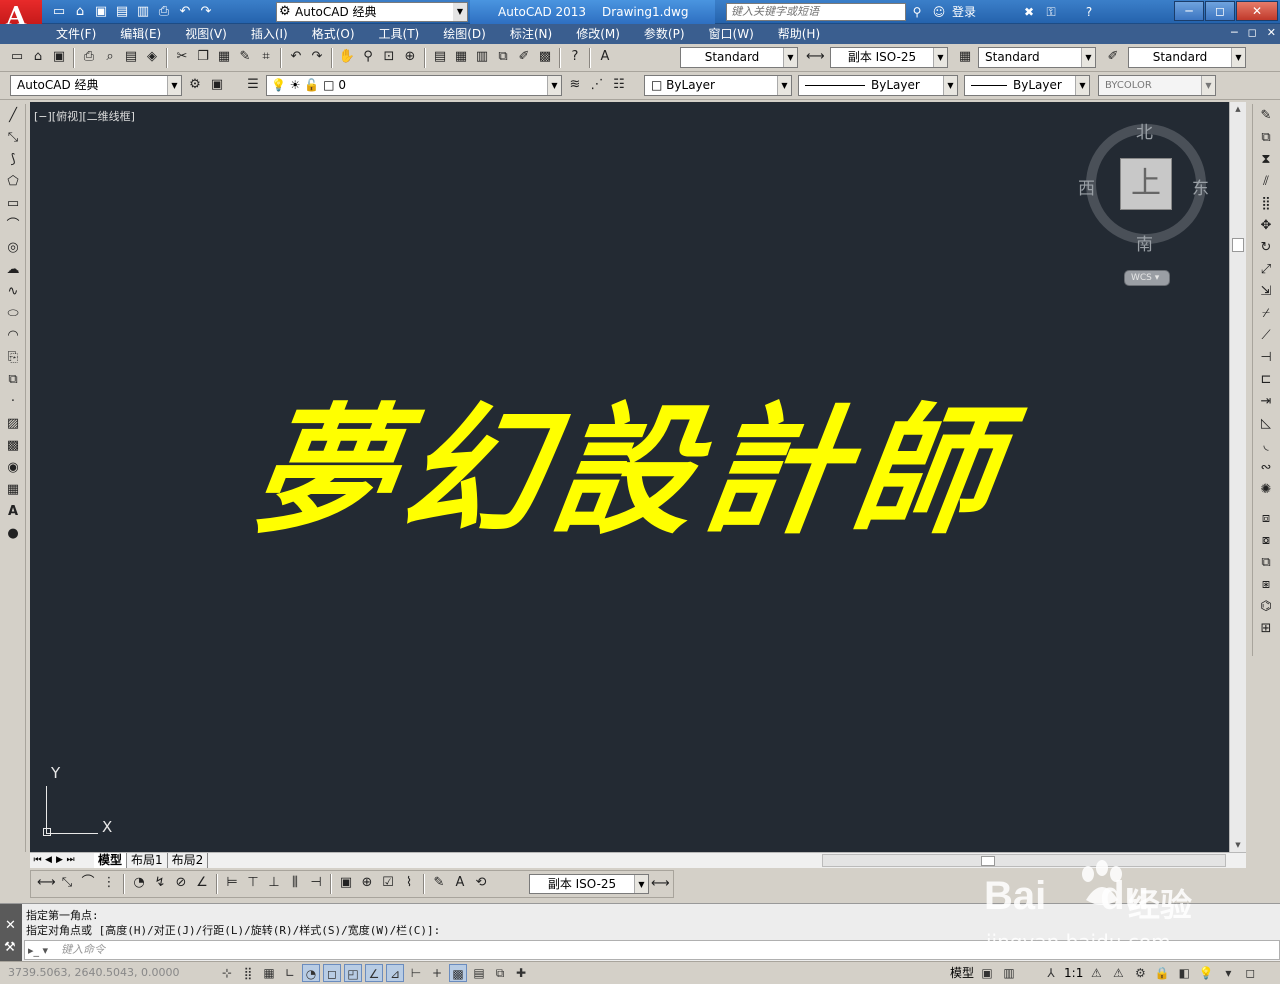  Describe the element at coordinates (1140, 973) in the screenshot. I see `workspace-switching-icon: ⚙` at that location.